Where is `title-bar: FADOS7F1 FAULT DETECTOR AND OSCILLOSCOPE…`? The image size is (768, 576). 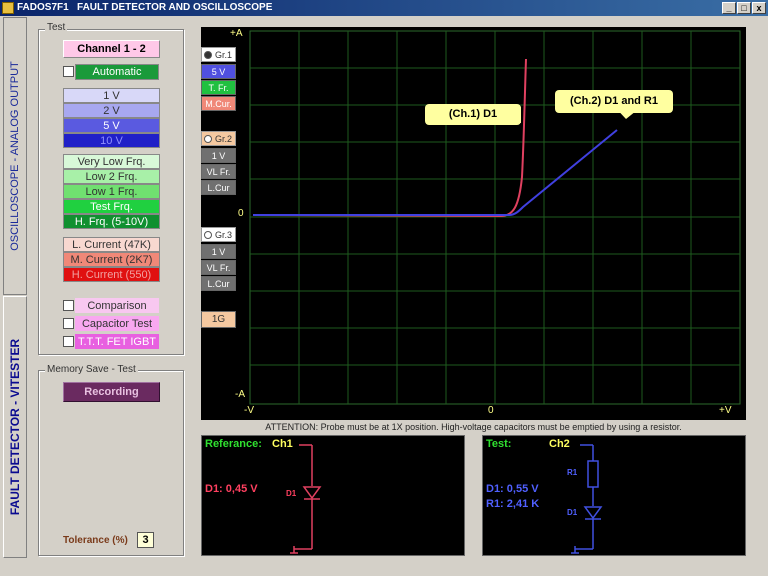 title-bar: FADOS7F1 FAULT DETECTOR AND OSCILLOSCOPE… is located at coordinates (384, 8).